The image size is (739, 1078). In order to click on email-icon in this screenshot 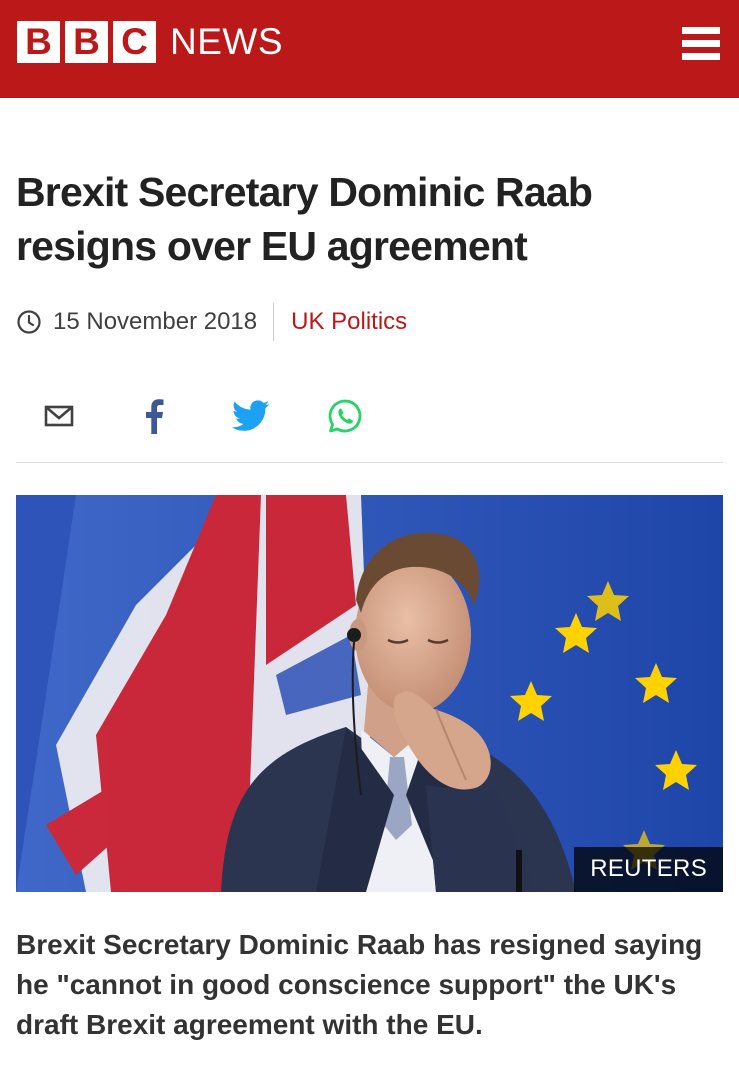, I will do `click(59, 416)`.